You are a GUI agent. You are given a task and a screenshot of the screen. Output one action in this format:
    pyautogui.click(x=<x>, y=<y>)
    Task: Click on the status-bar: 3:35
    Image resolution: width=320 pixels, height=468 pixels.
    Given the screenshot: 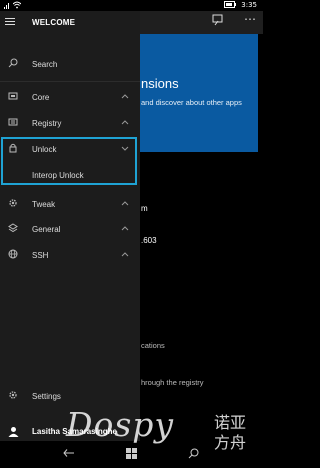 What is the action you would take?
    pyautogui.click(x=131, y=5)
    